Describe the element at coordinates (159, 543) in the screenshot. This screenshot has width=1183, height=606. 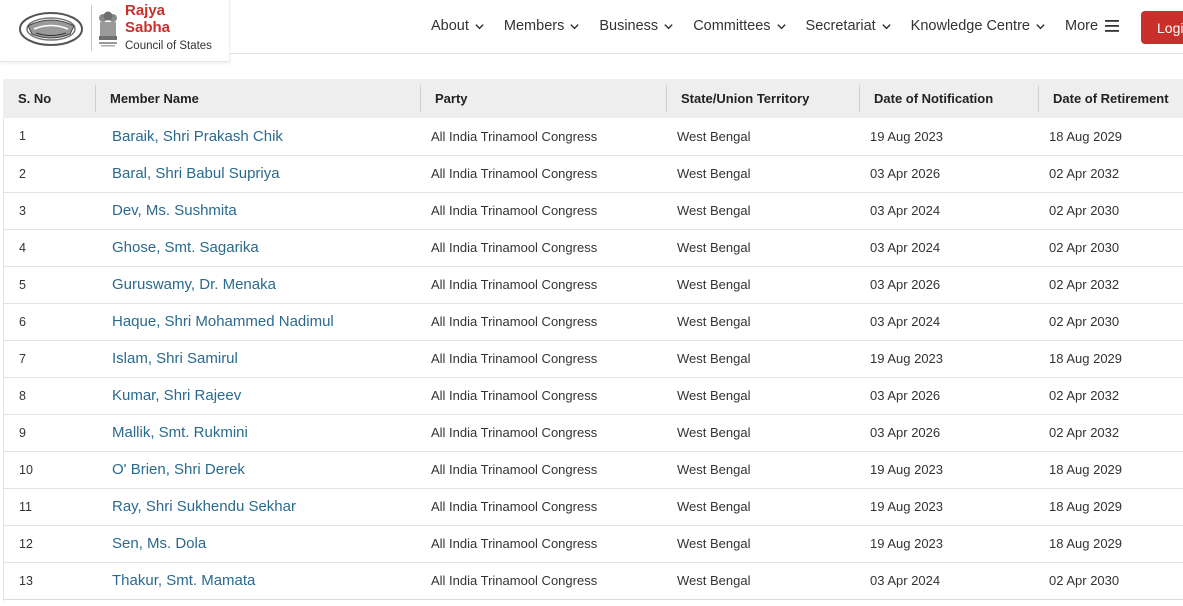
I see `member-name-link: Sen, Ms. Dola` at that location.